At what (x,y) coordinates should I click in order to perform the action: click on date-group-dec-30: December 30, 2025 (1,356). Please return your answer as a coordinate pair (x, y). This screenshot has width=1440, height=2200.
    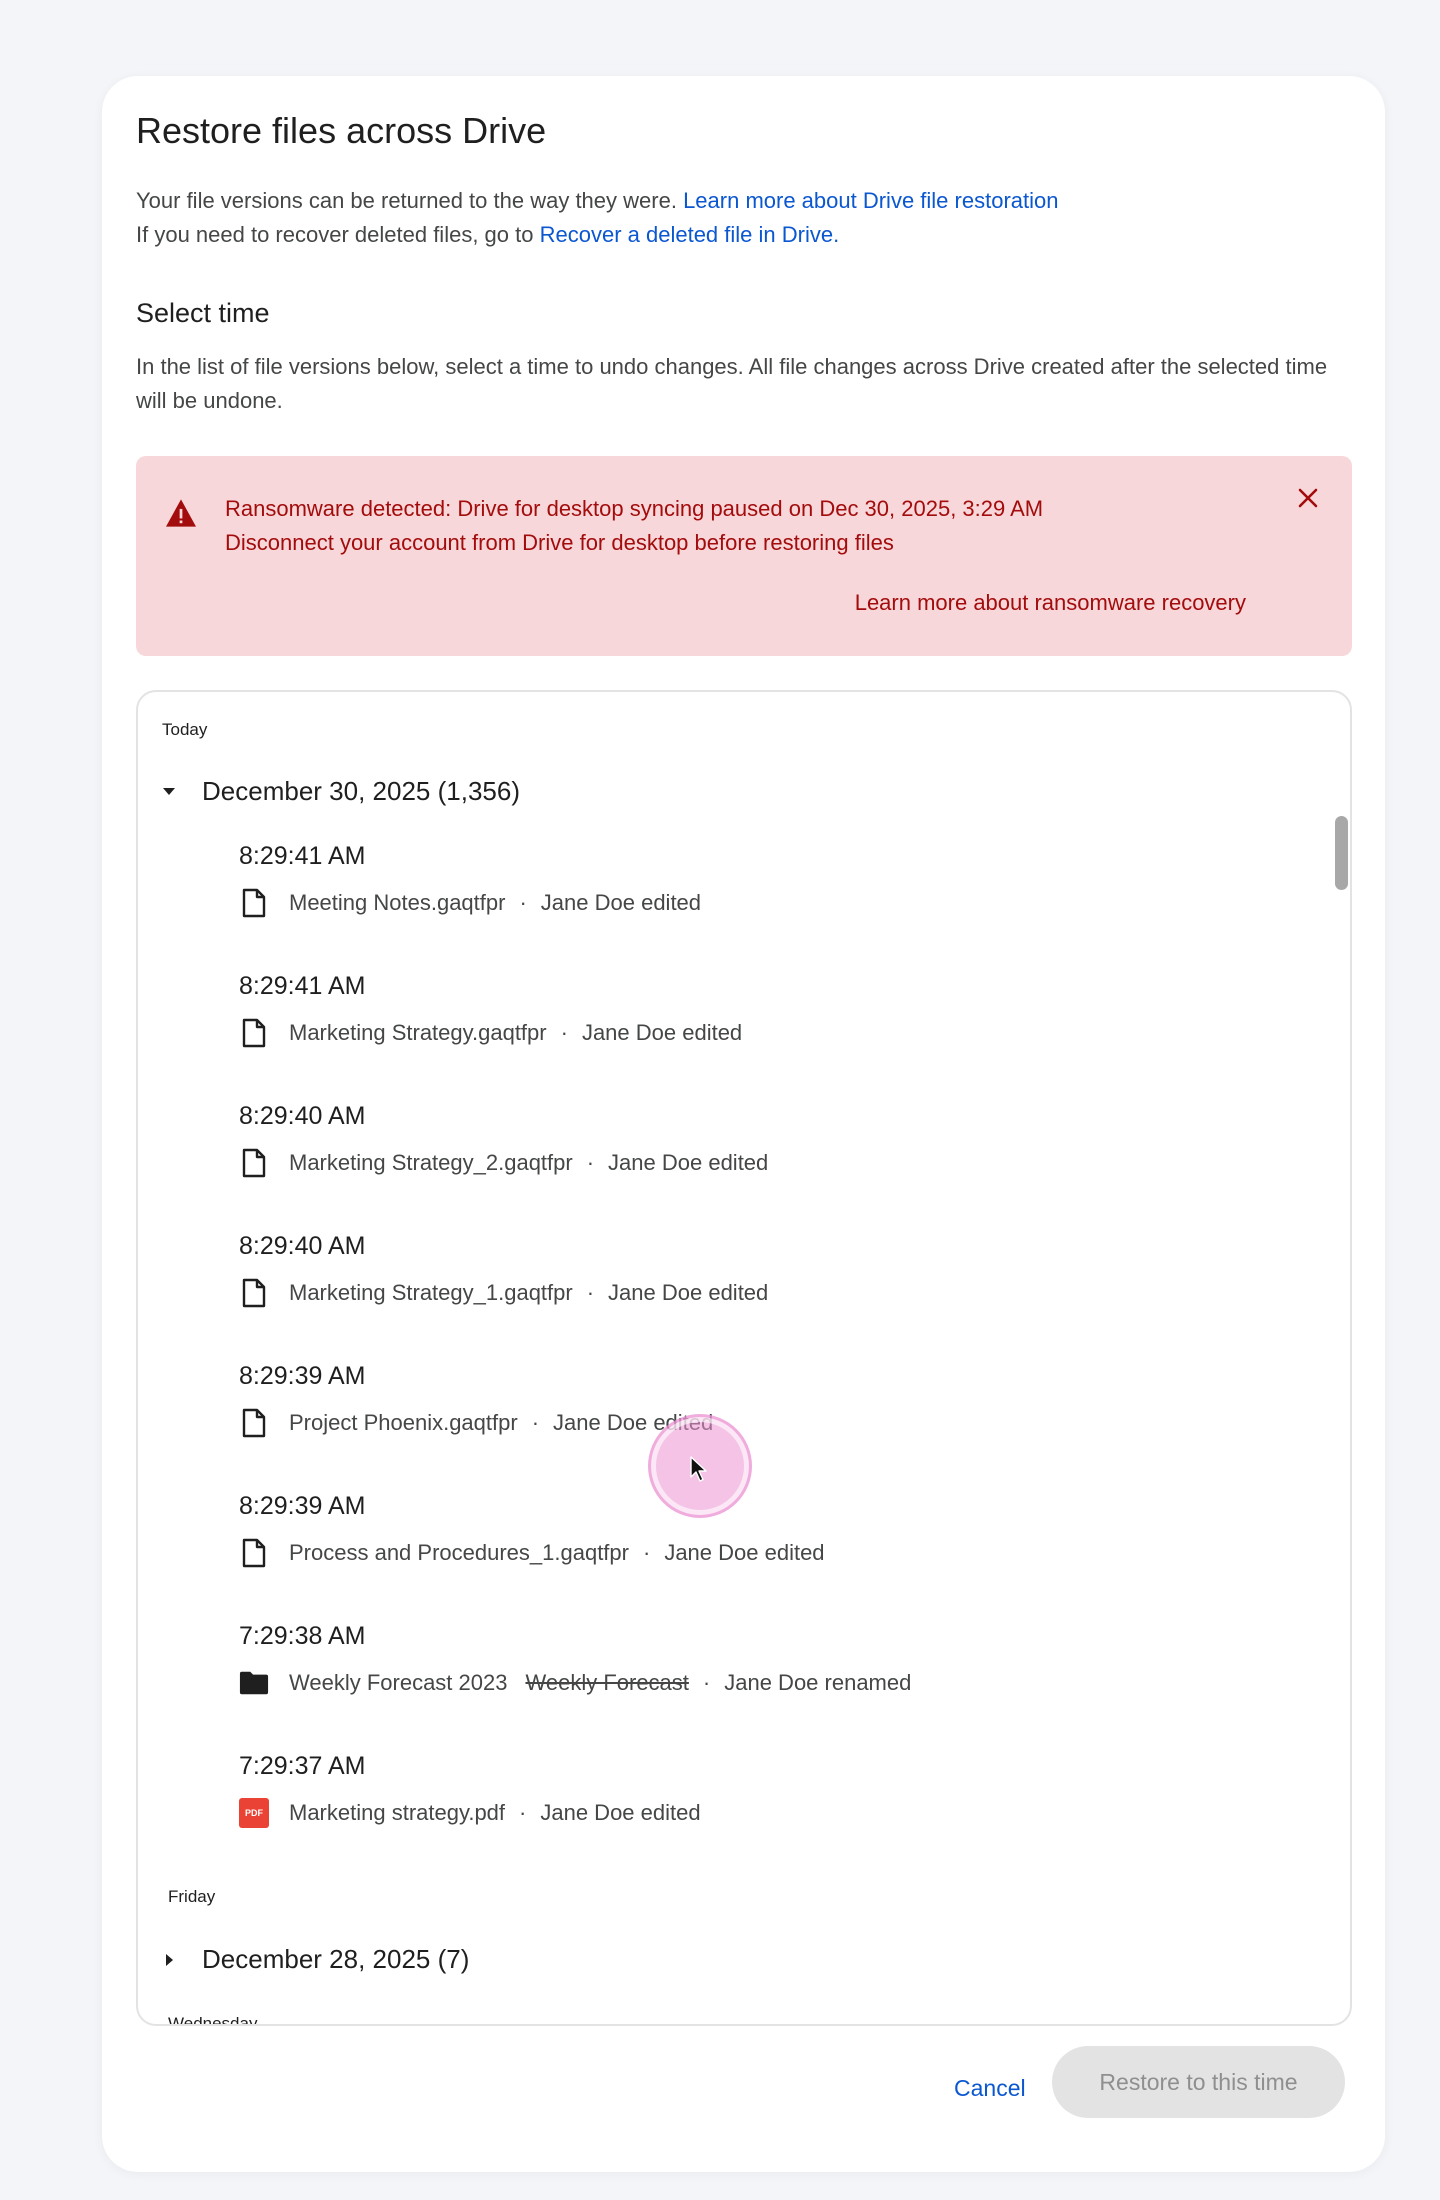
    Looking at the image, I should click on (341, 791).